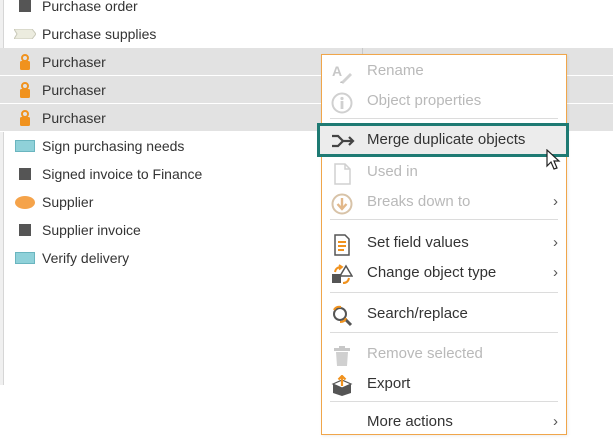 Image resolution: width=613 pixels, height=448 pixels. I want to click on field-values-icon, so click(342, 245).